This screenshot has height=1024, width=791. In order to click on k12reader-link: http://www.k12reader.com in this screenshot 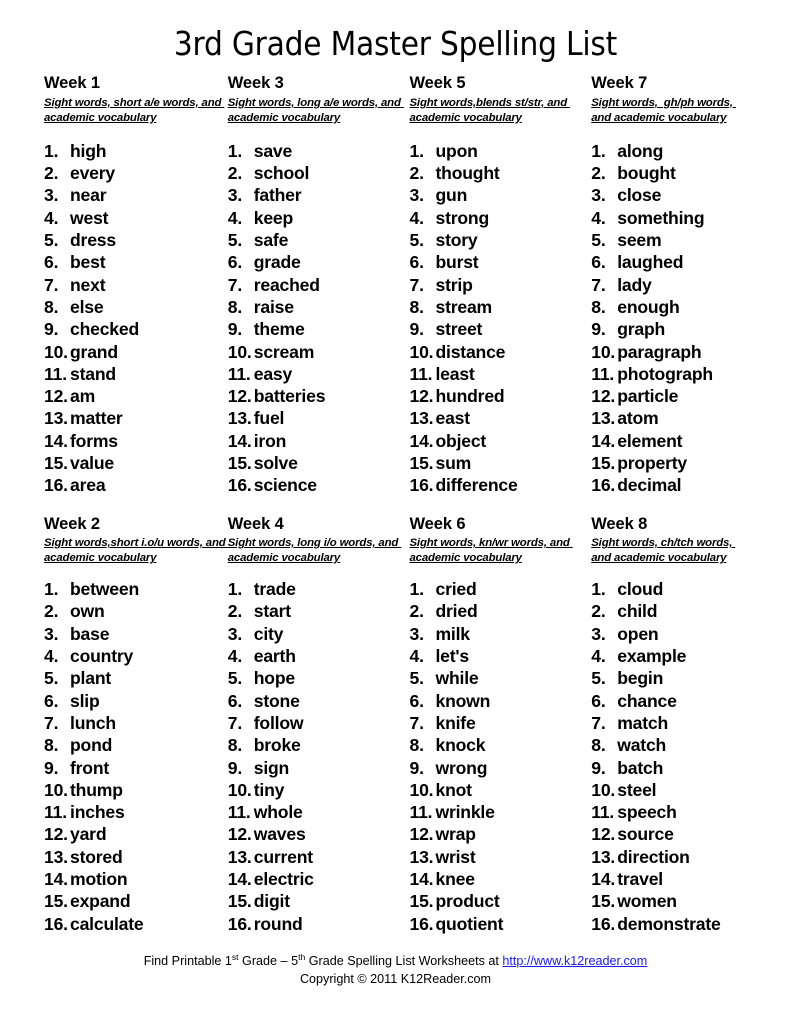, I will do `click(574, 961)`.